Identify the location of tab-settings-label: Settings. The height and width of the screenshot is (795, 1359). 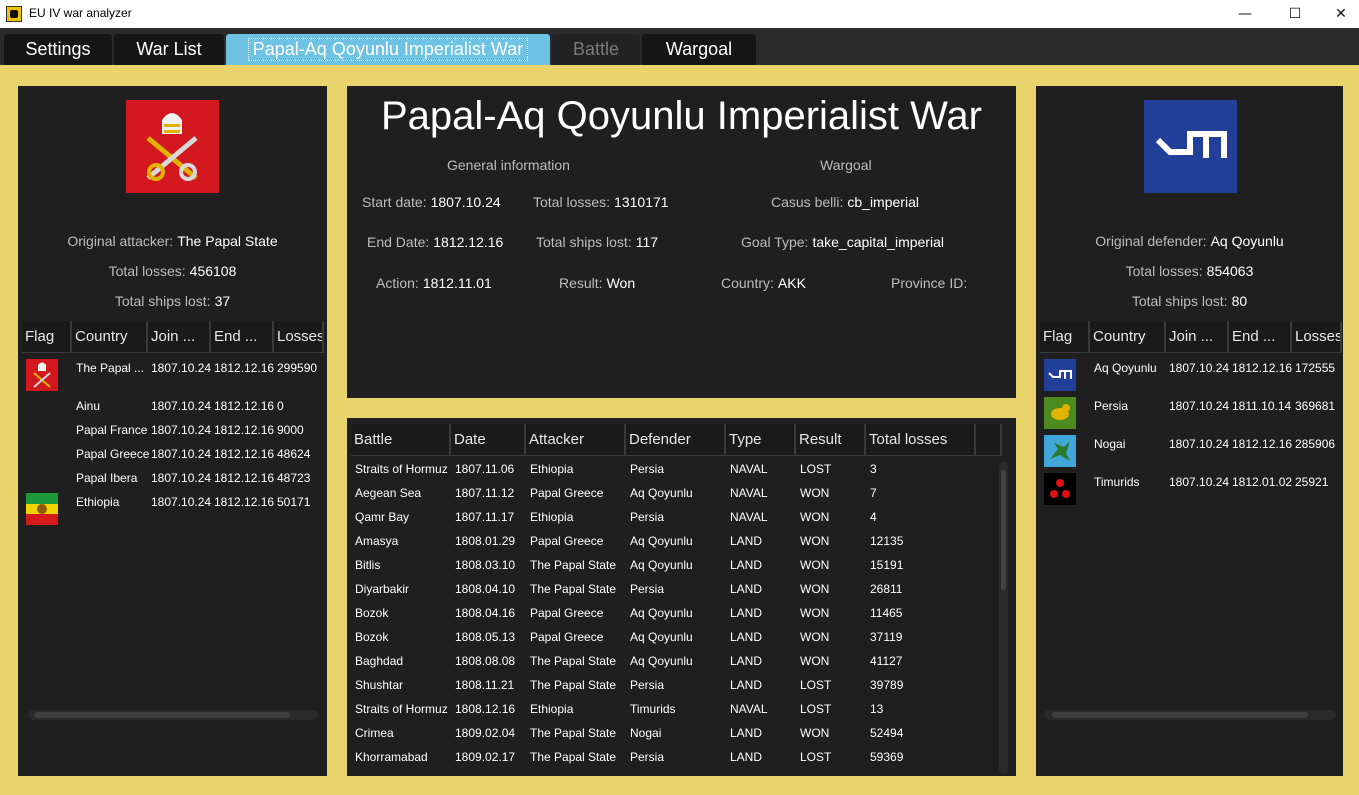
(58, 49).